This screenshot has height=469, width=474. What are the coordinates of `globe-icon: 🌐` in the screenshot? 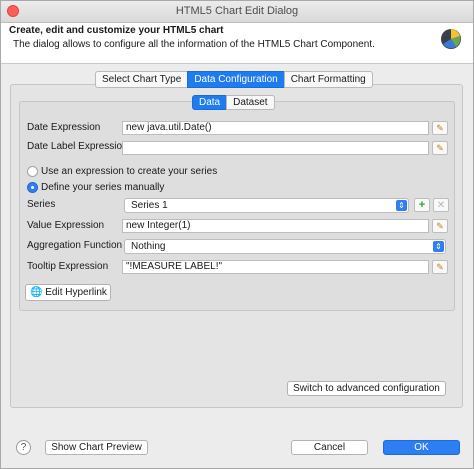 It's located at (36, 292).